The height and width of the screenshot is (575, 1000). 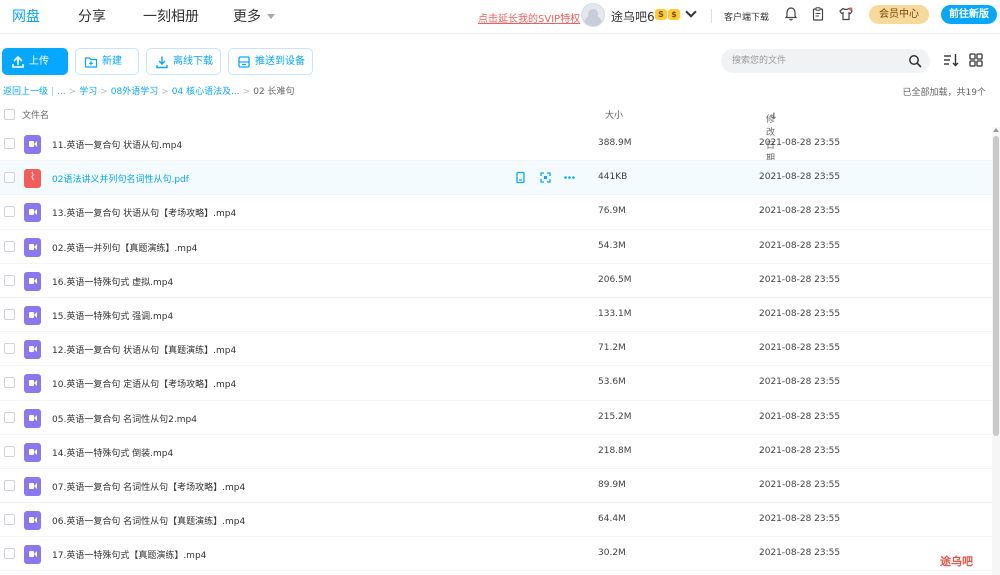 What do you see at coordinates (899, 14) in the screenshot?
I see `vip-center-button: 会员中心` at bounding box center [899, 14].